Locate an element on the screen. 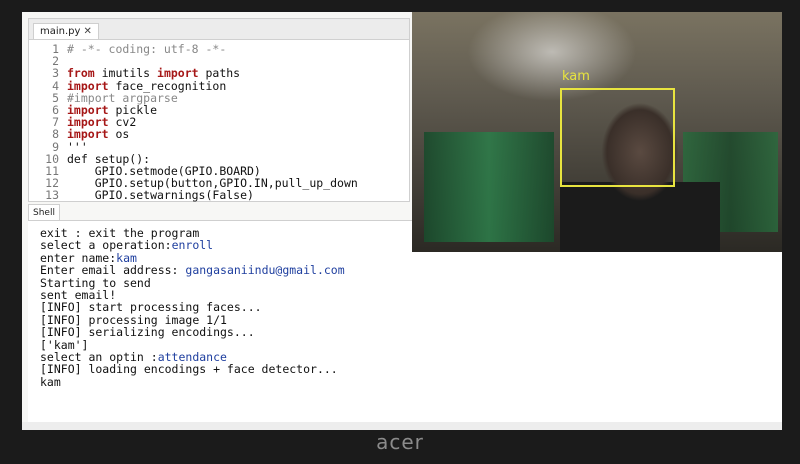  shell-user-input: enroll is located at coordinates (192, 245).